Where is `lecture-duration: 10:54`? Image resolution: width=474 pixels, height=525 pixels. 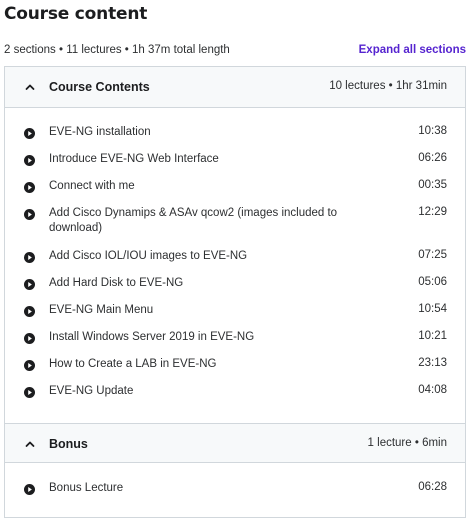
lecture-duration: 10:54 is located at coordinates (432, 309).